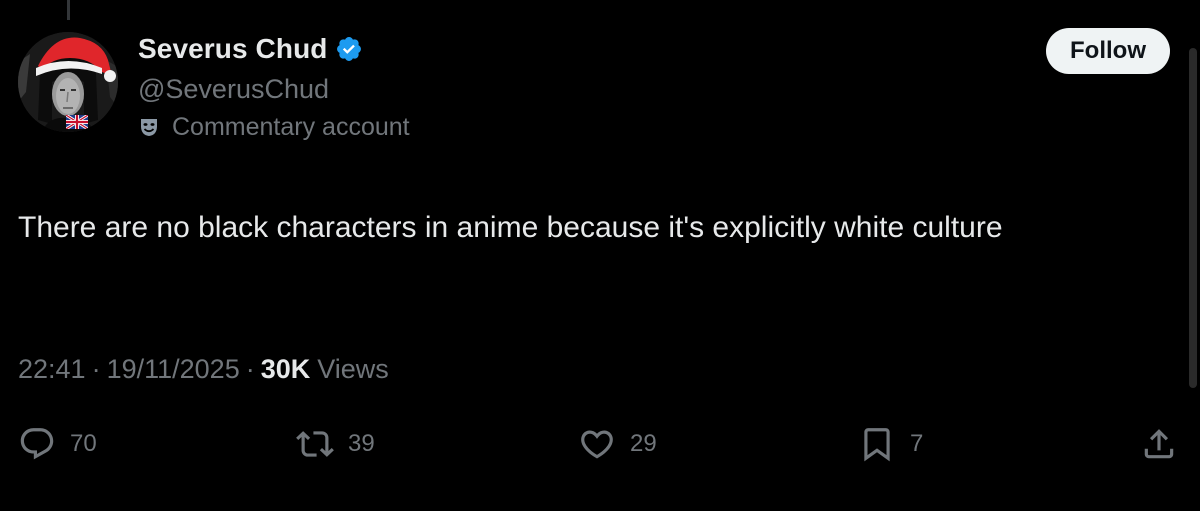 Image resolution: width=1200 pixels, height=511 pixels. I want to click on share-icon, so click(1159, 444).